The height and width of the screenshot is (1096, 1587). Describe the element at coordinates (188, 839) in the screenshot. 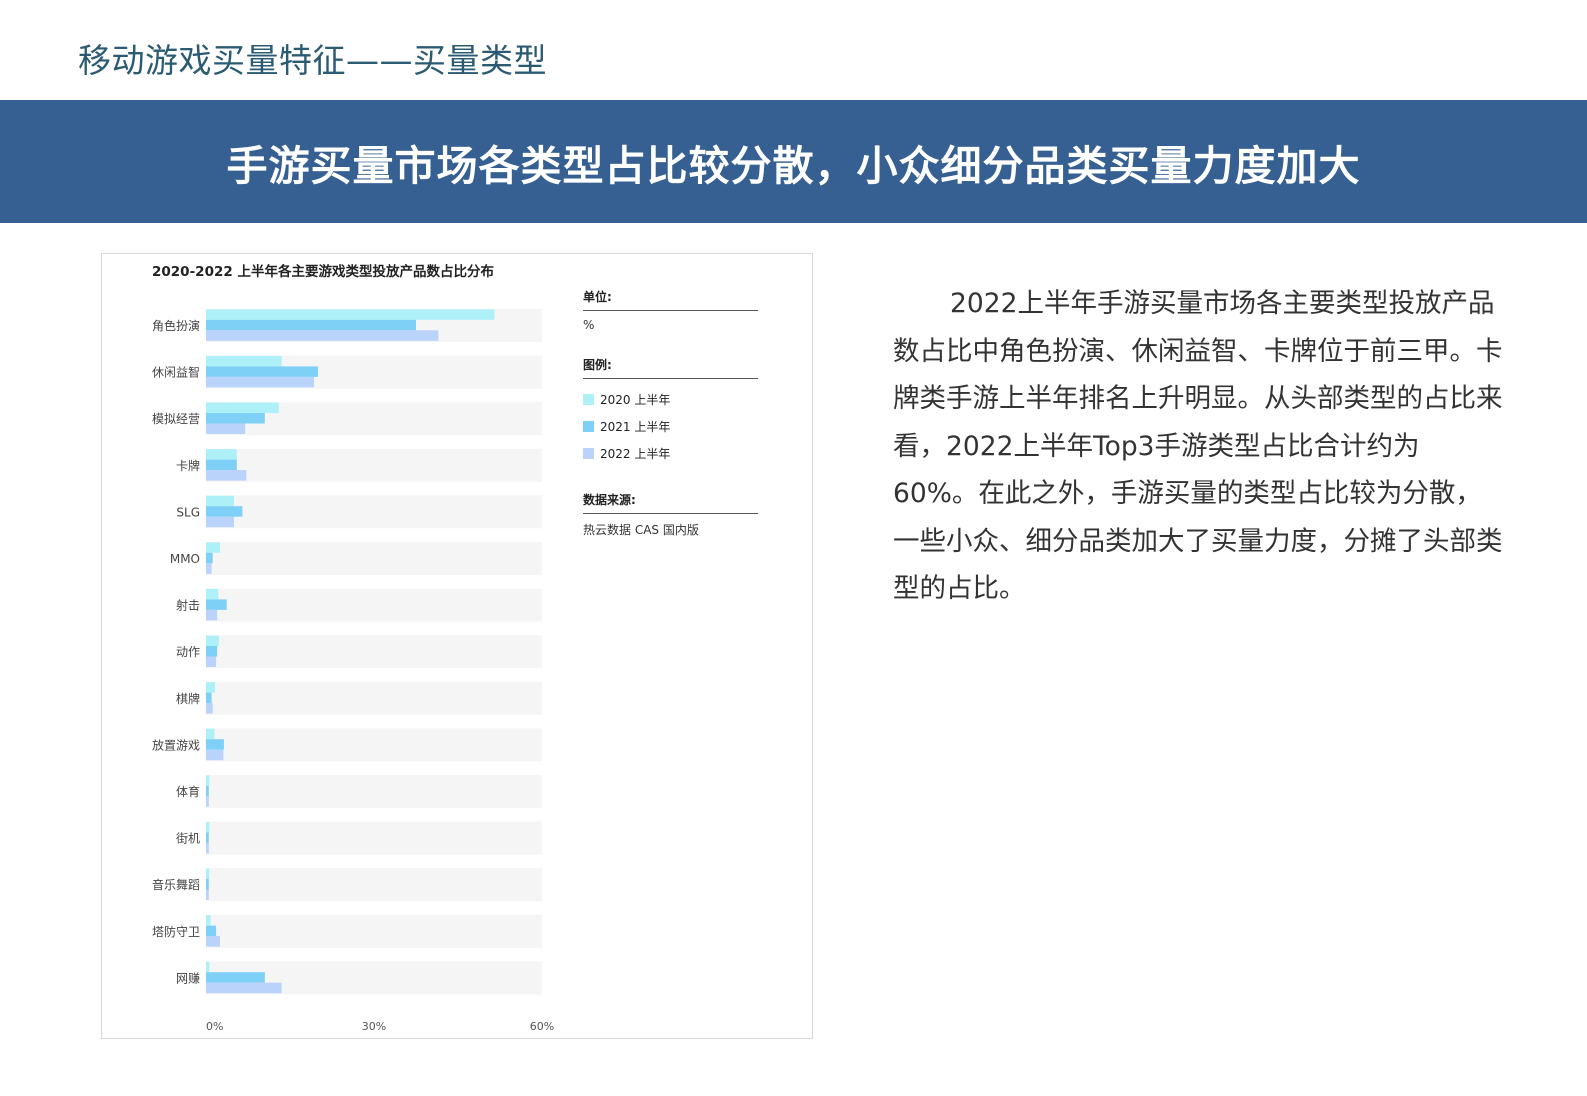

I see `category-label: 街机` at that location.